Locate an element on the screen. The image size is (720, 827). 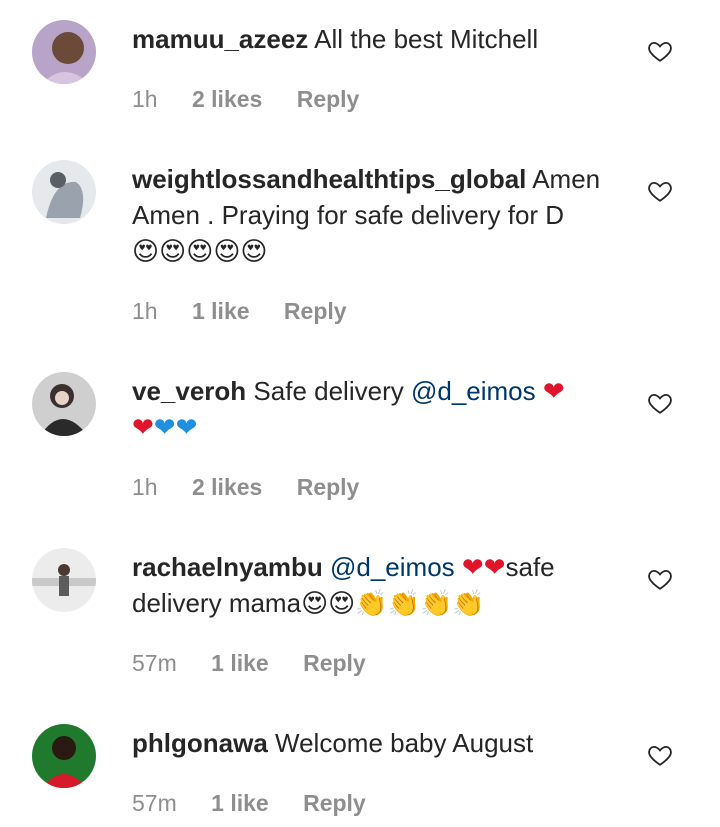
username: rachaelnyambu is located at coordinates (227, 567).